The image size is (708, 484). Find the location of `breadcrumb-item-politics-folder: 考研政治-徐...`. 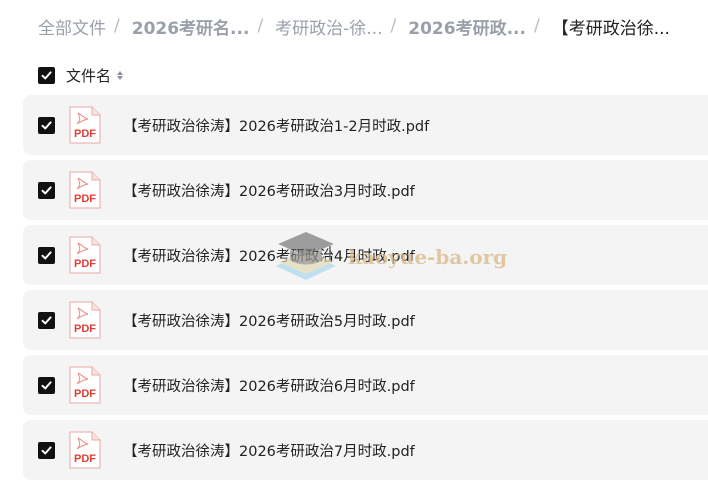

breadcrumb-item-politics-folder: 考研政治-徐... is located at coordinates (328, 26).